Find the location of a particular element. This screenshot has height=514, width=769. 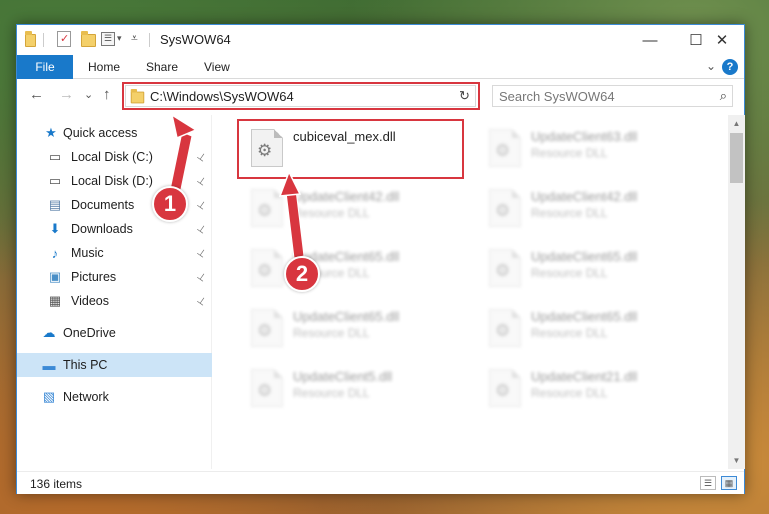

callout-step-1: 1 is located at coordinates (170, 204).